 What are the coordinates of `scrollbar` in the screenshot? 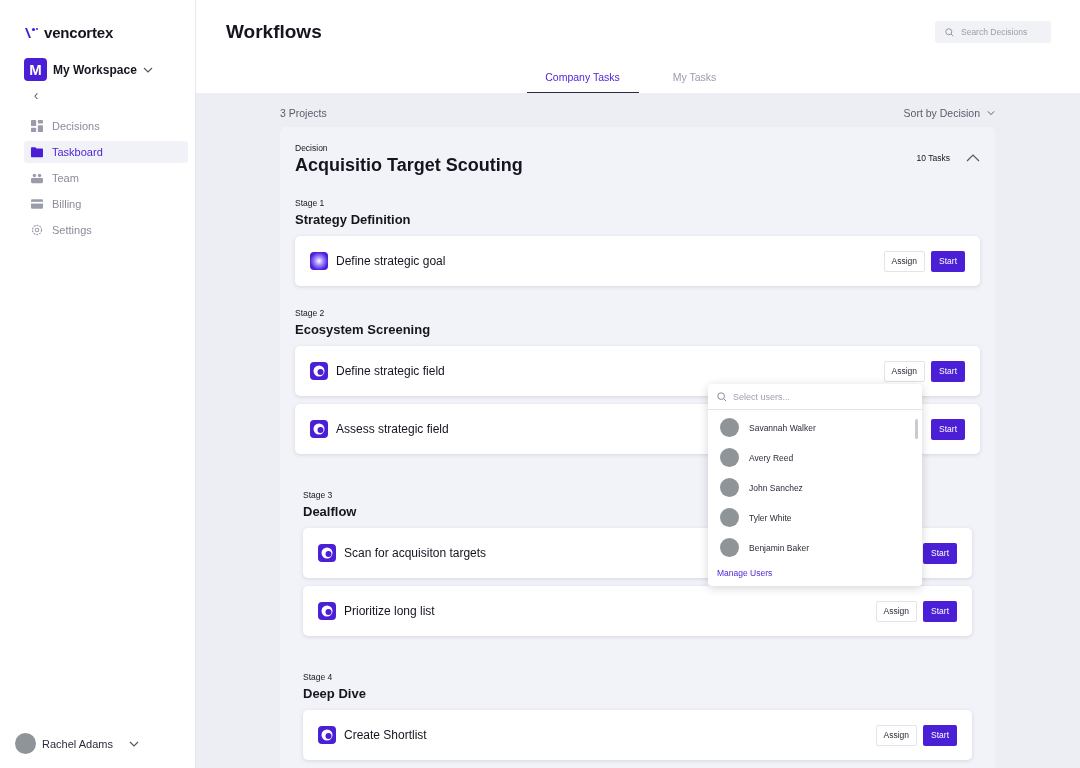 It's located at (916, 429).